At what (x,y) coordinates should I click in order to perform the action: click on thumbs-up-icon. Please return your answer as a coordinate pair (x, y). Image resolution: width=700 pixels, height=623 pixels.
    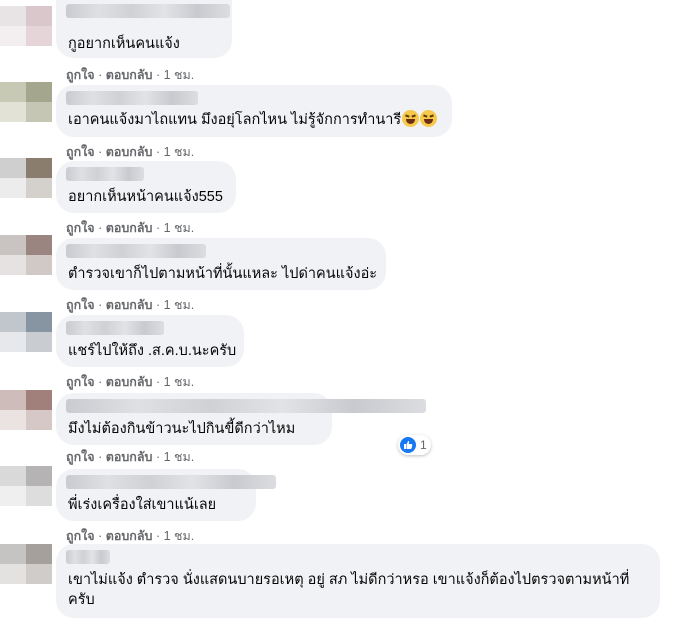
    Looking at the image, I should click on (408, 445).